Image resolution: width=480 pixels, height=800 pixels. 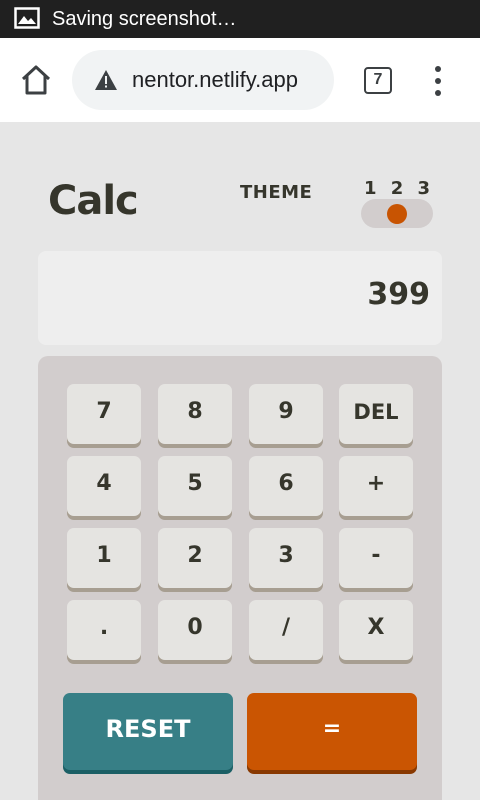 I want to click on key-7: 7, so click(x=104, y=414).